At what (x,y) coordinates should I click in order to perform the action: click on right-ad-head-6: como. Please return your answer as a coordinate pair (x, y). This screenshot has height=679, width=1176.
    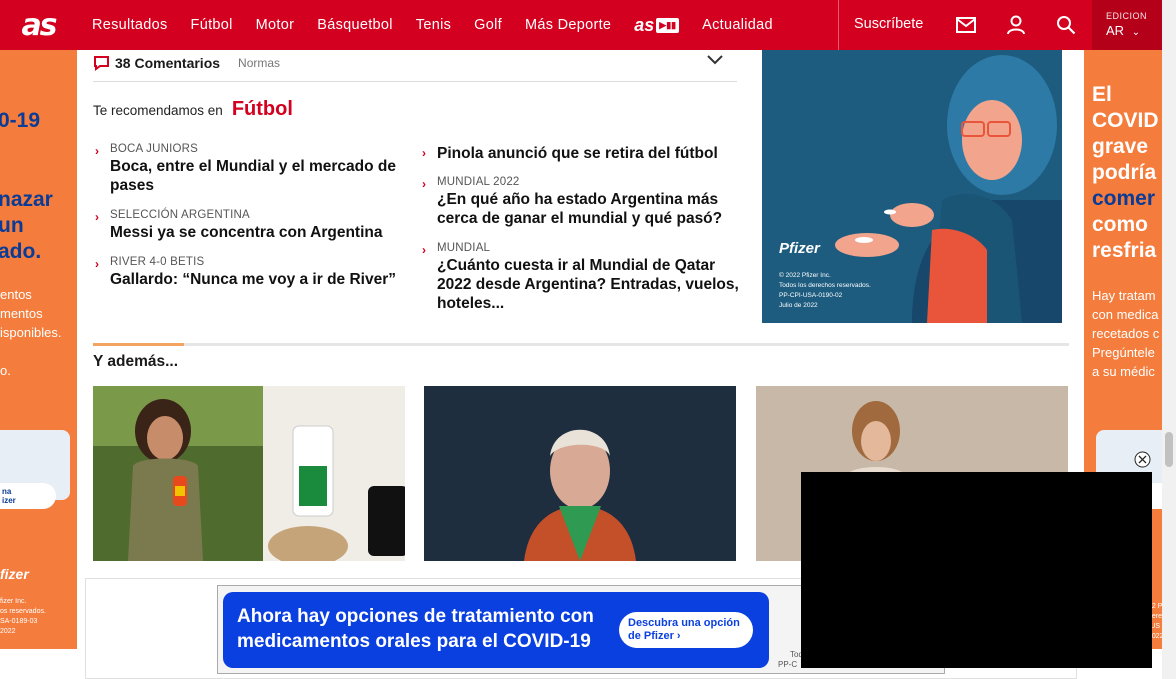
    Looking at the image, I should click on (1120, 224).